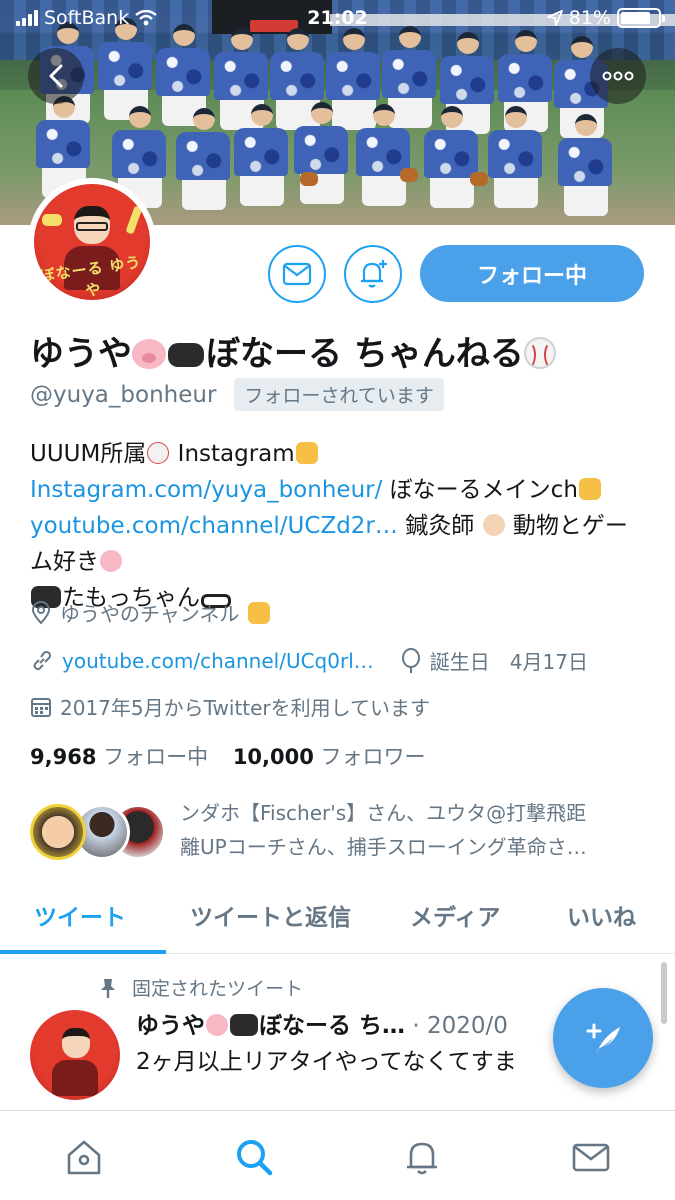 The image size is (675, 1200). I want to click on back-button, so click(56, 76).